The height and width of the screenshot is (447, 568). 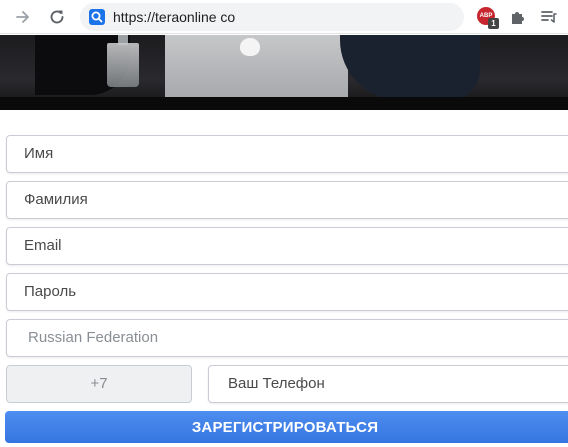 I want to click on hero-table, so click(x=284, y=103).